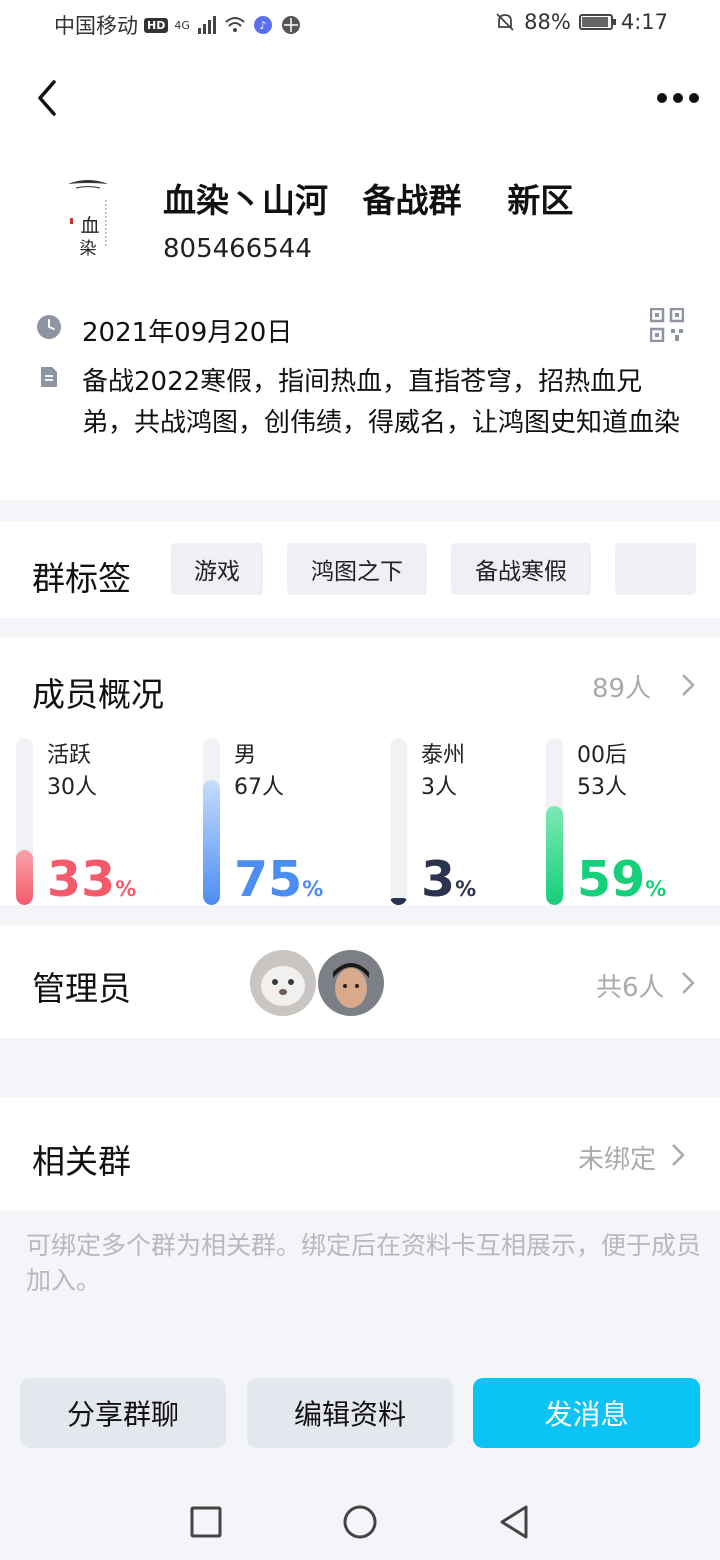 This screenshot has width=720, height=1560. Describe the element at coordinates (617, 1157) in the screenshot. I see `related-status: 未绑定` at that location.